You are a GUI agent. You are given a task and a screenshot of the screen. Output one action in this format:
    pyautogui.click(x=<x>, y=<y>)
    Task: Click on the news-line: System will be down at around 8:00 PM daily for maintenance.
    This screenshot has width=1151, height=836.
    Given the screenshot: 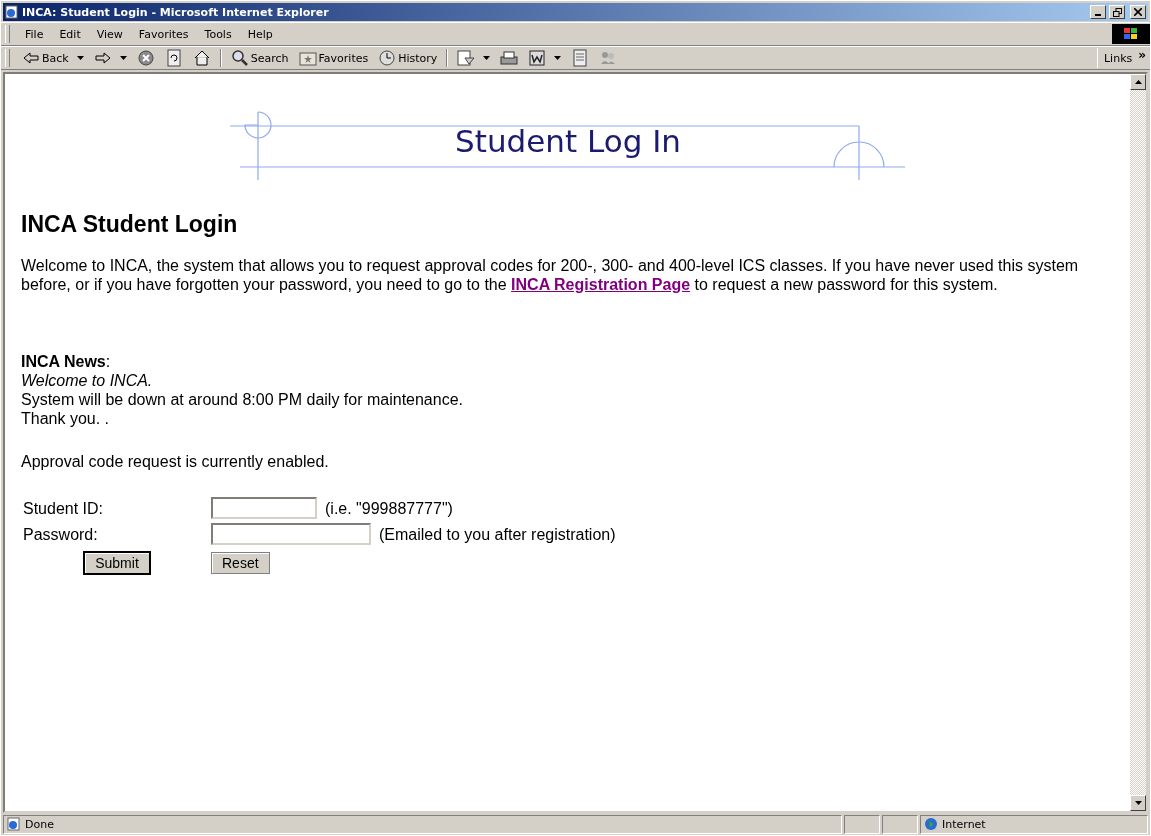 What is the action you would take?
    pyautogui.click(x=242, y=399)
    